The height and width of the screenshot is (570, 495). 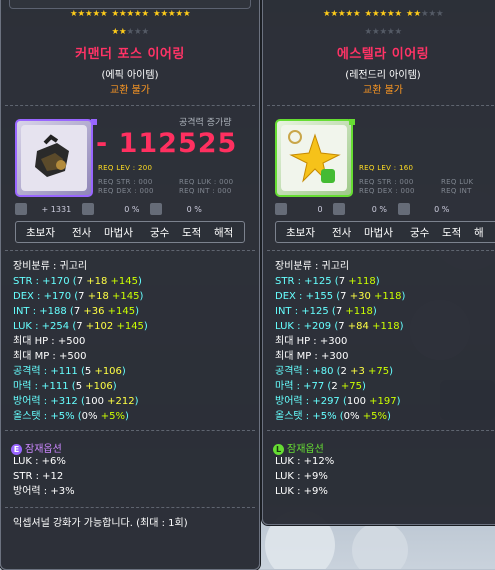 What do you see at coordinates (167, 143) in the screenshot?
I see `attack-change-value: - 112525` at bounding box center [167, 143].